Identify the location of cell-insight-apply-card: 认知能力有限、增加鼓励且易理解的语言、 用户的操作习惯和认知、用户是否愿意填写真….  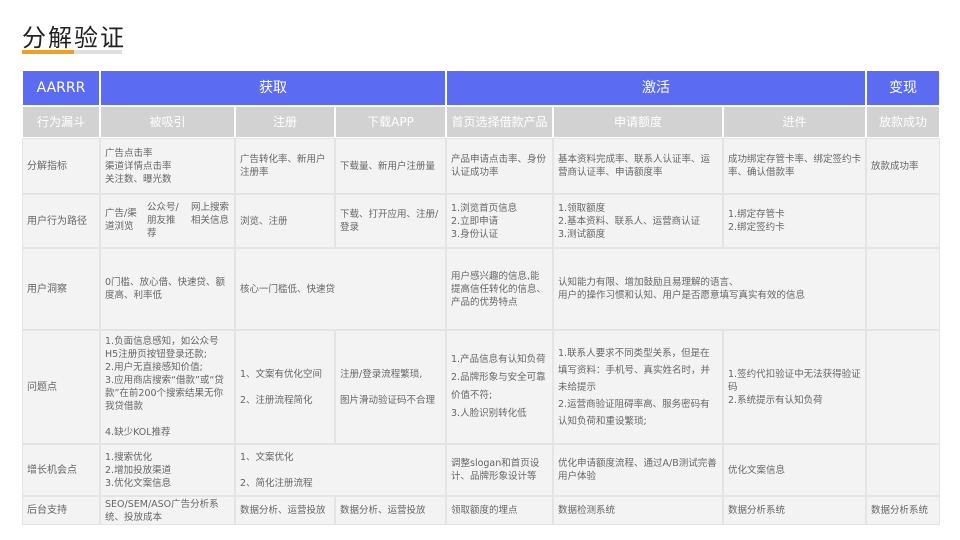
(709, 289).